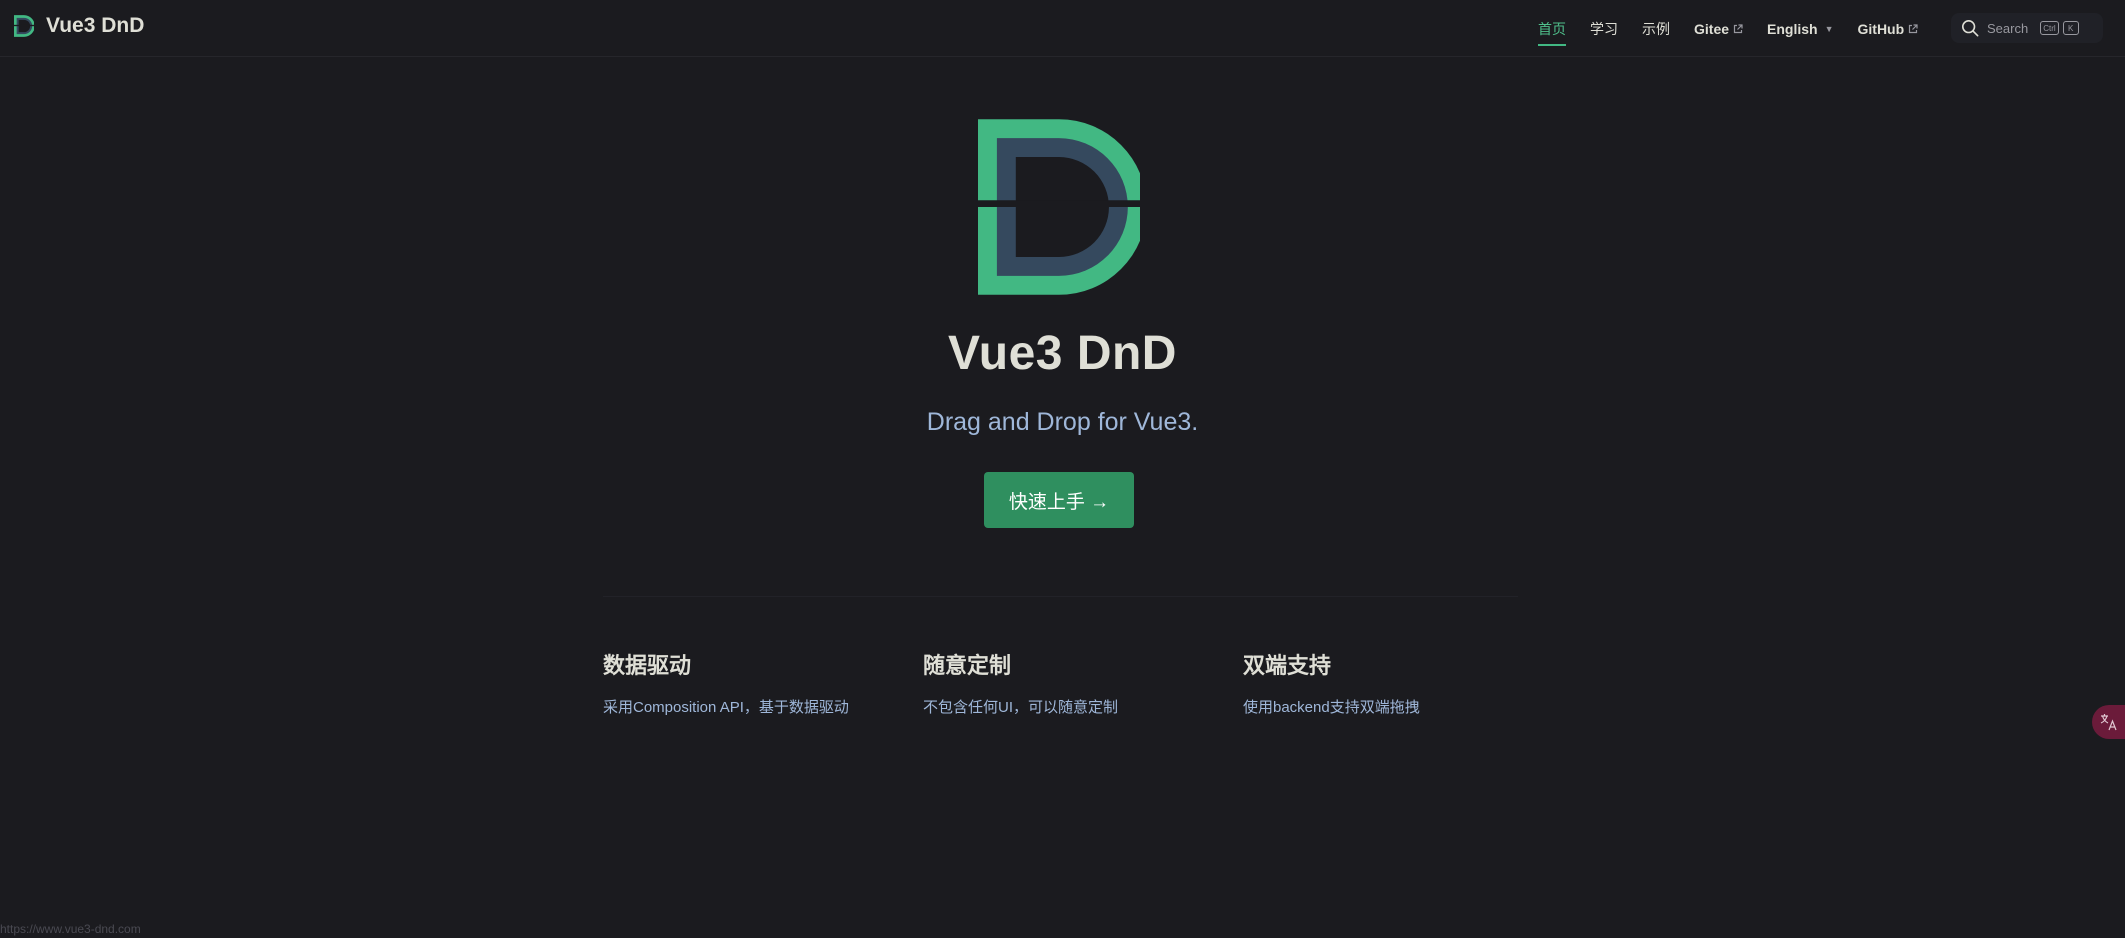 The width and height of the screenshot is (2125, 938). I want to click on feature-title: 随意定制, so click(967, 665).